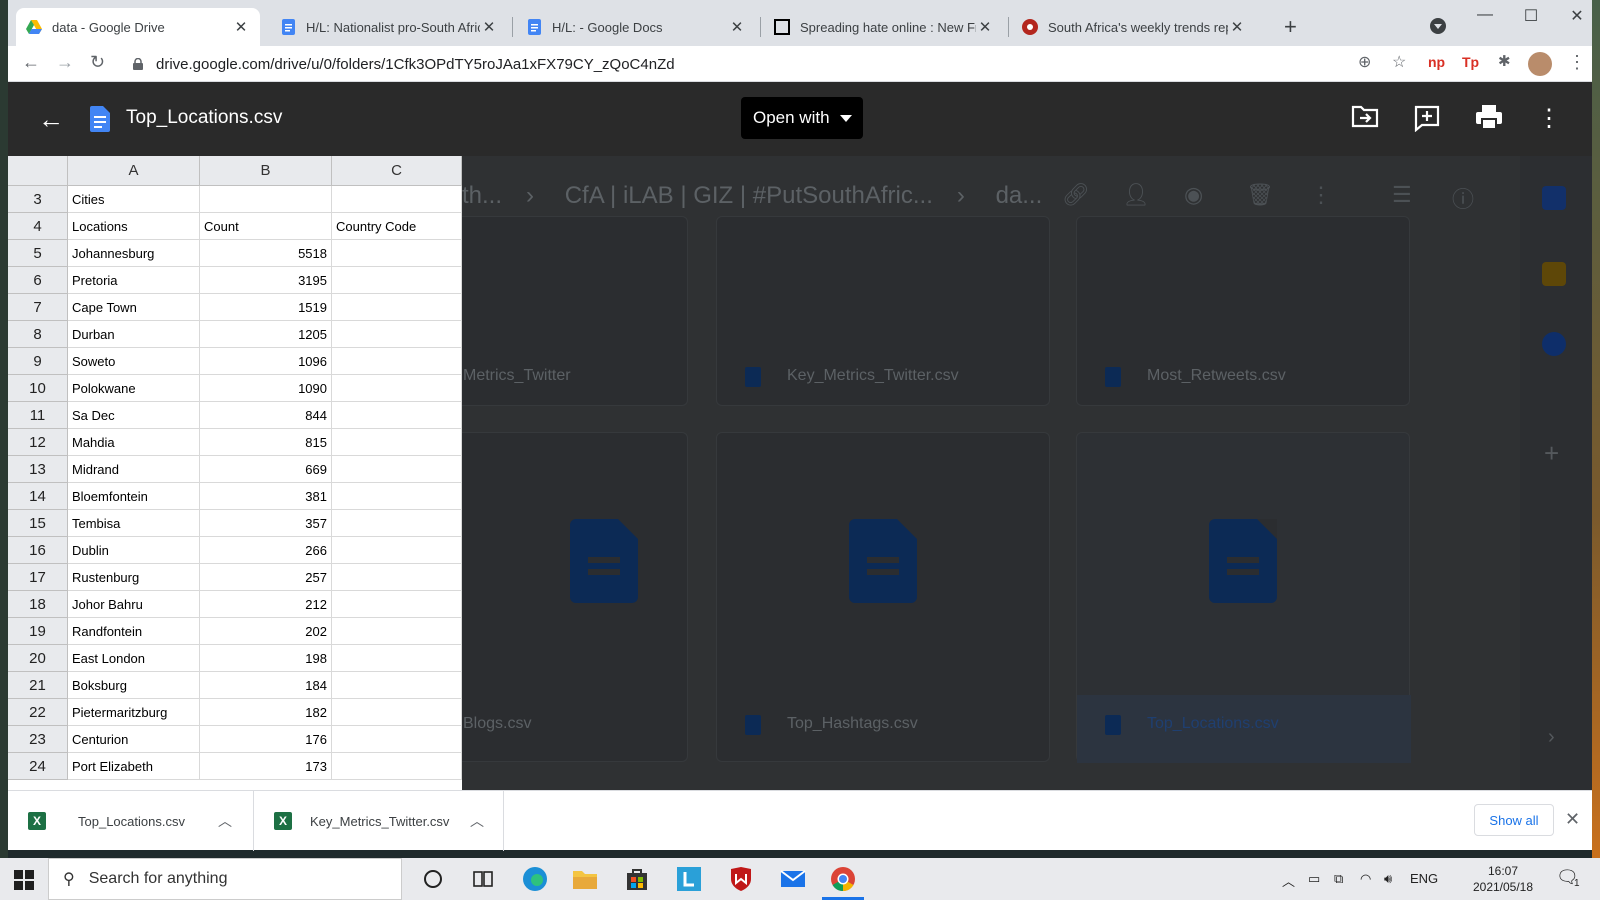  I want to click on profile-avatar, so click(1540, 64).